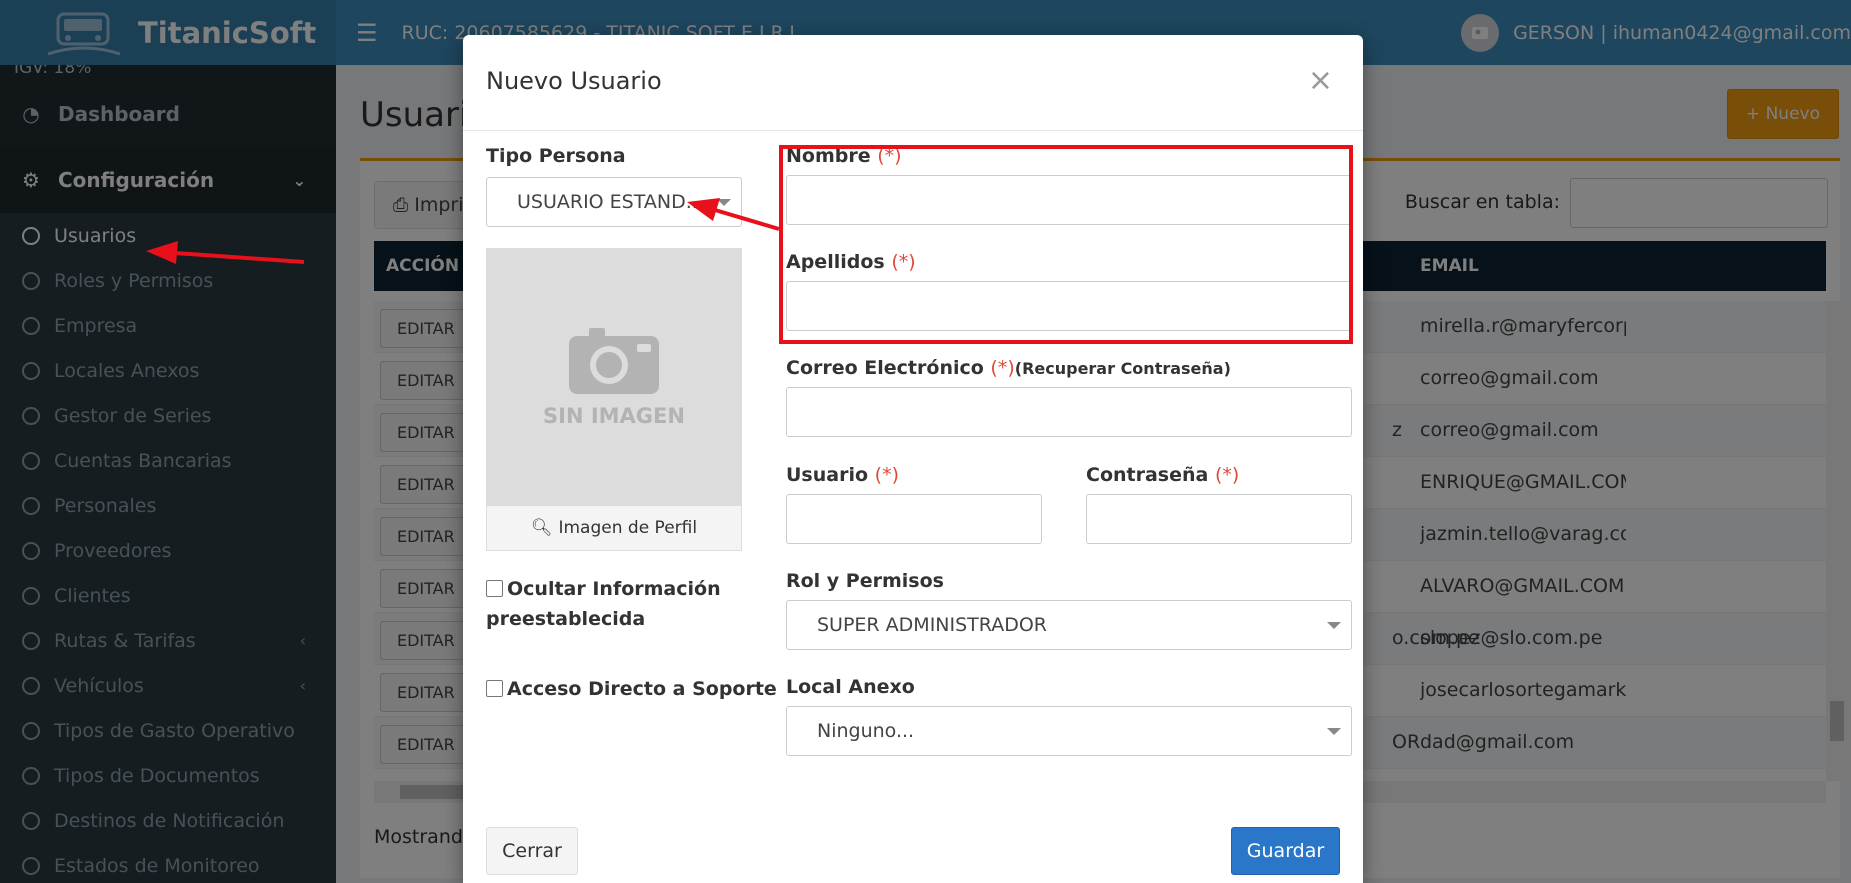  I want to click on ocultar-info-checkbox, so click(494, 588).